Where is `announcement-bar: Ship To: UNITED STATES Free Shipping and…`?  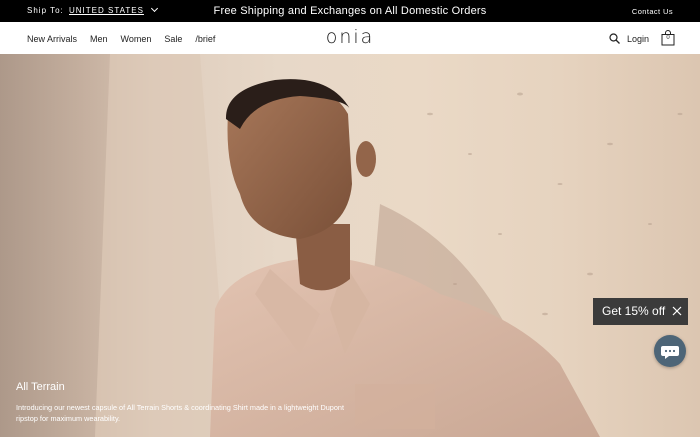
announcement-bar: Ship To: UNITED STATES Free Shipping and… is located at coordinates (350, 11).